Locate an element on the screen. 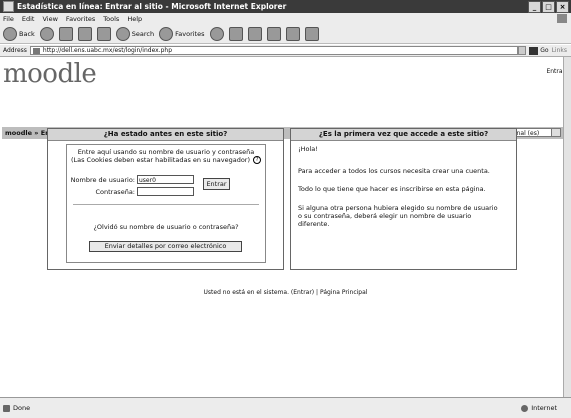 The image size is (571, 418). favorites-label: Favorites is located at coordinates (190, 33).